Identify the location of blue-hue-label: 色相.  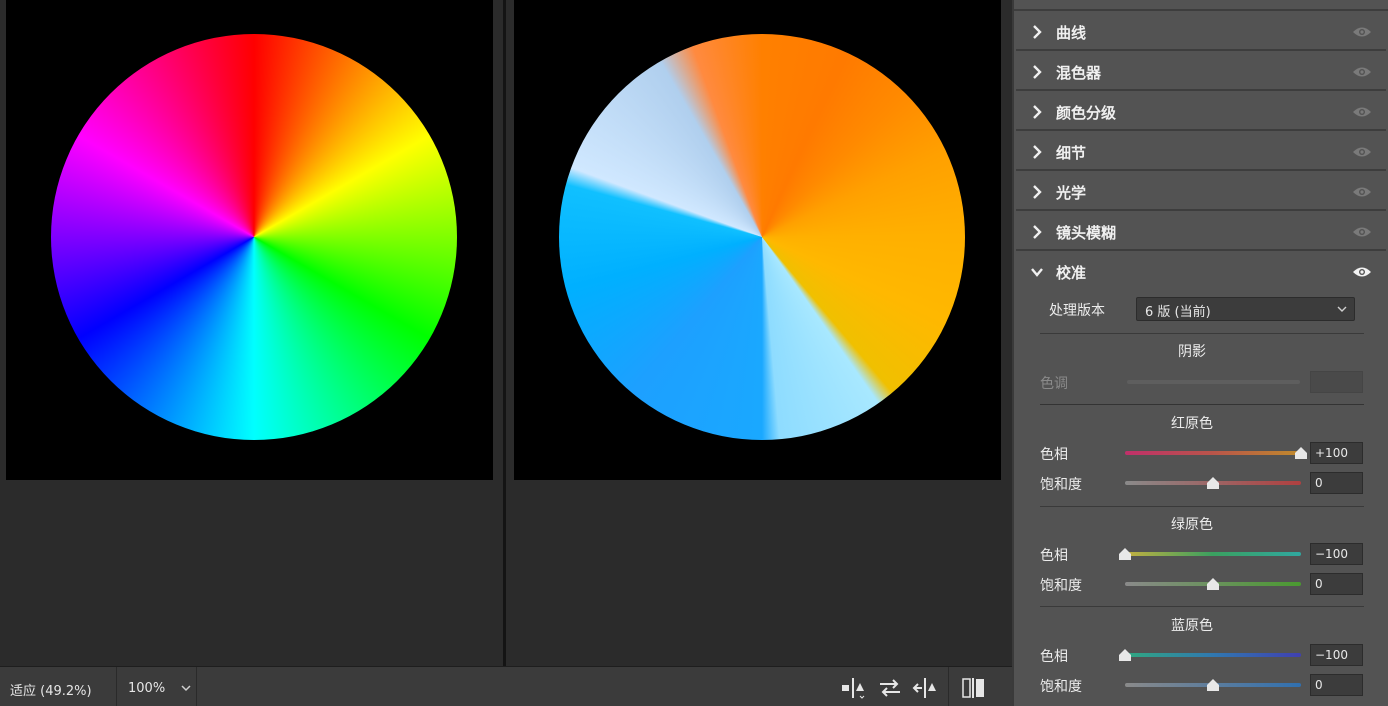
(1054, 657).